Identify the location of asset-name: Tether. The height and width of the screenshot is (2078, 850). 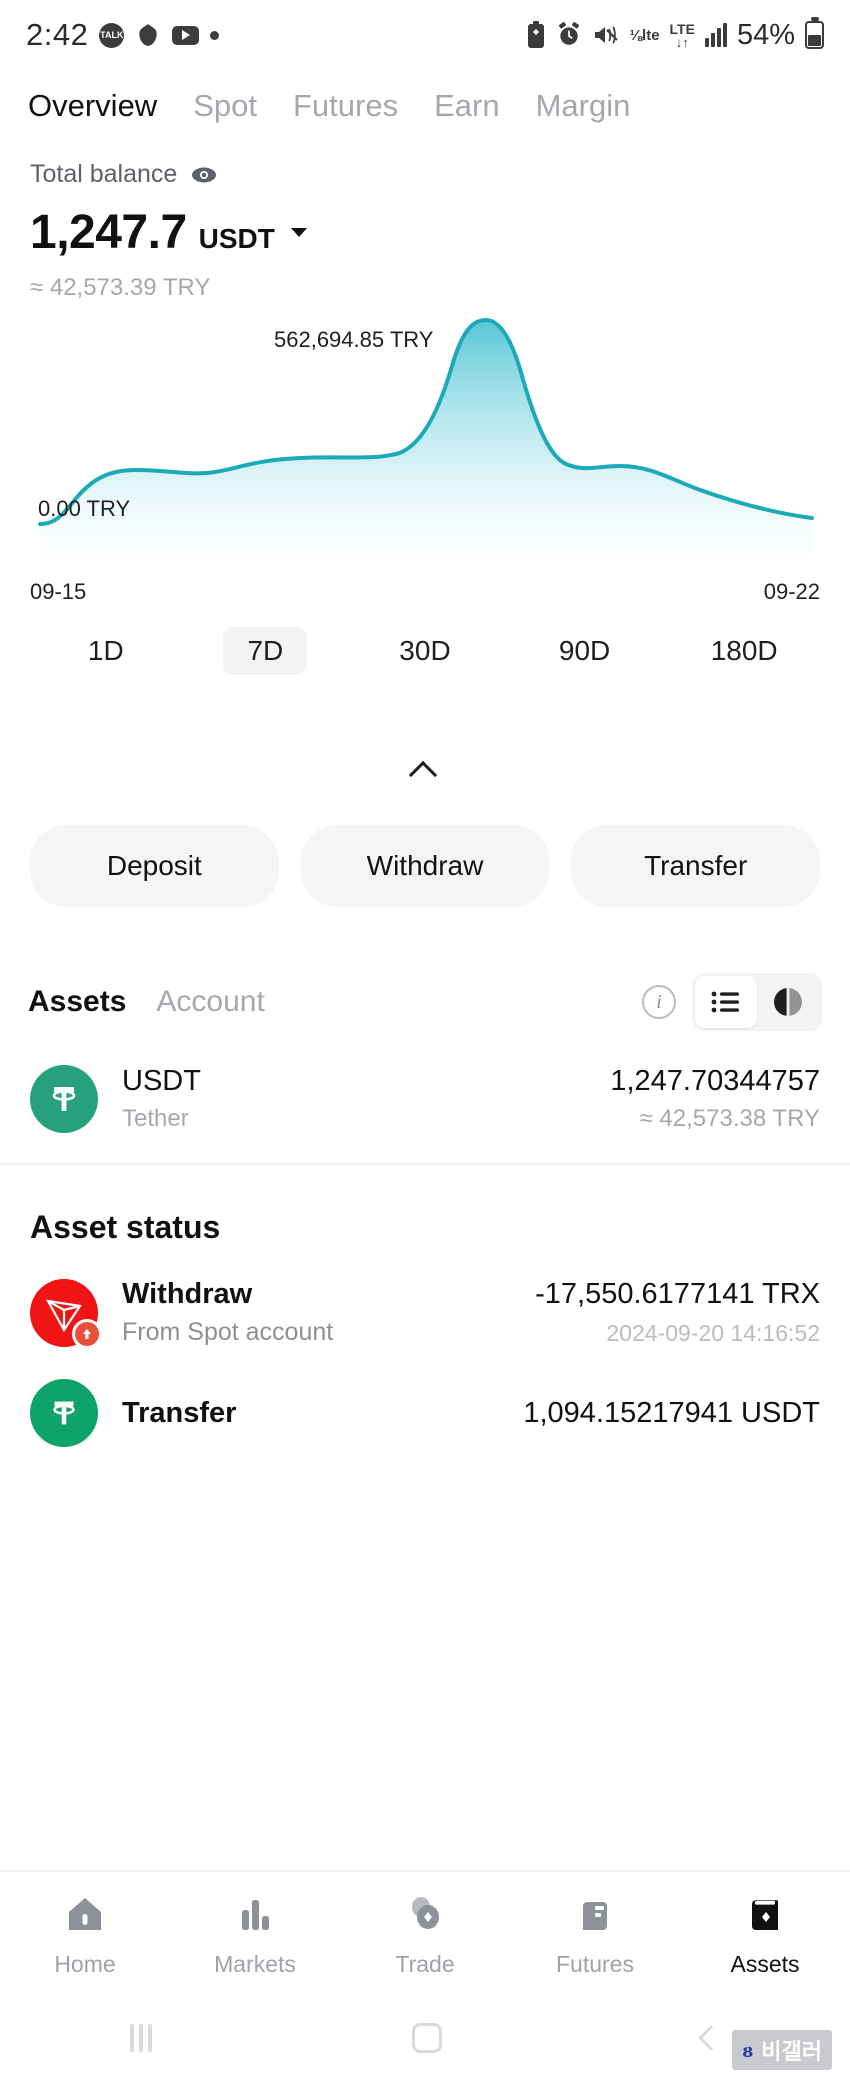
(155, 1118).